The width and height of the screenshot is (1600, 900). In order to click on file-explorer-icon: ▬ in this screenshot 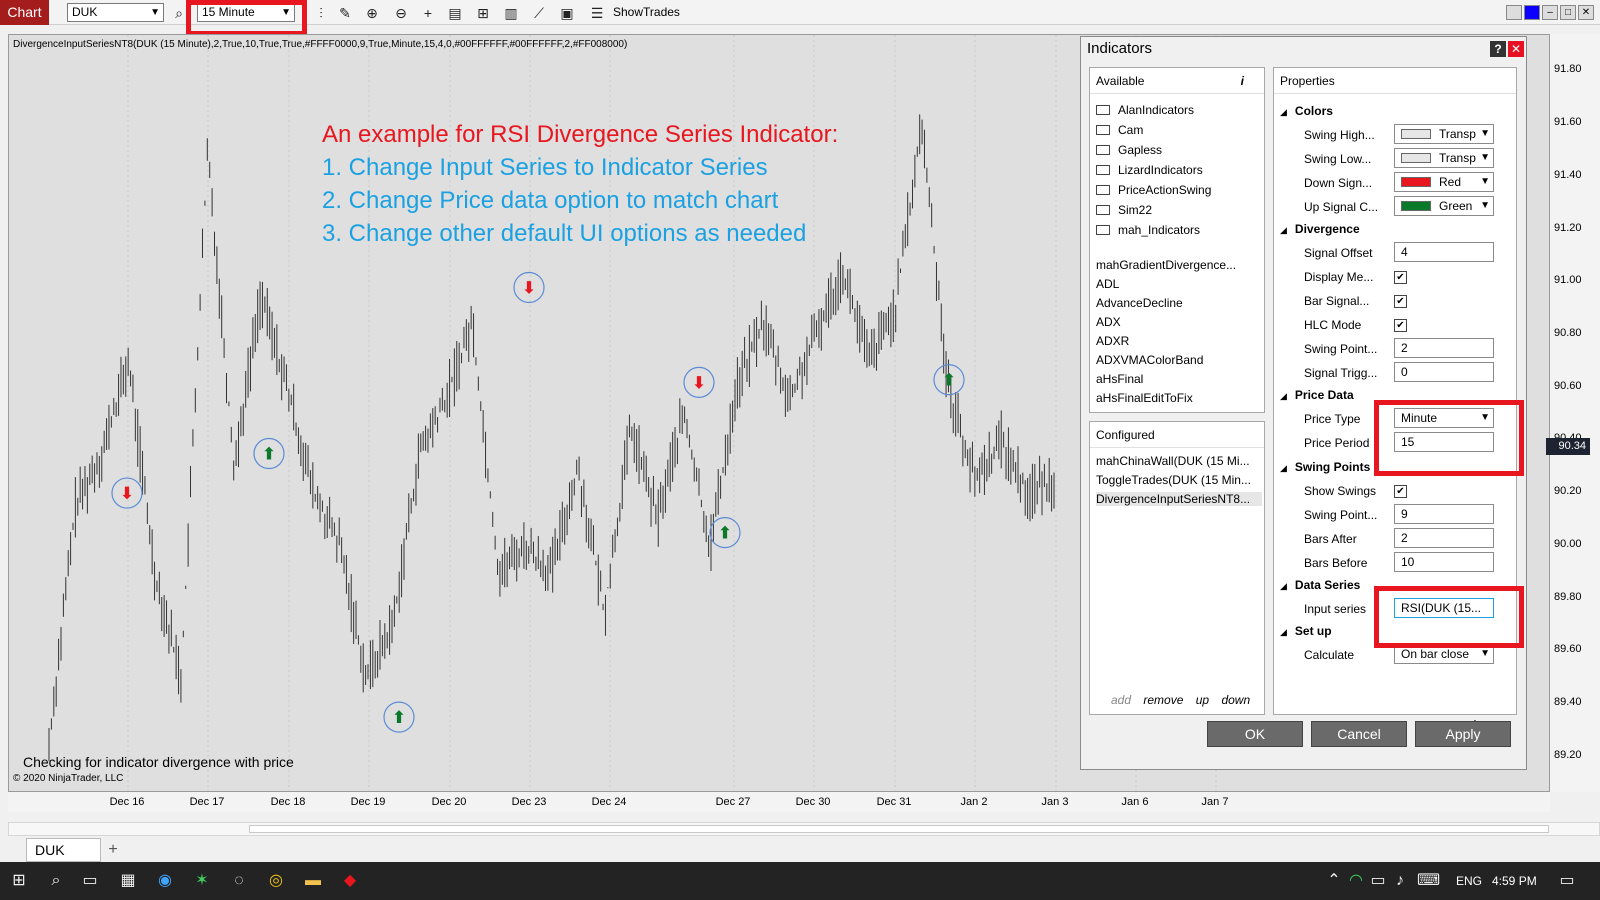, I will do `click(313, 881)`.